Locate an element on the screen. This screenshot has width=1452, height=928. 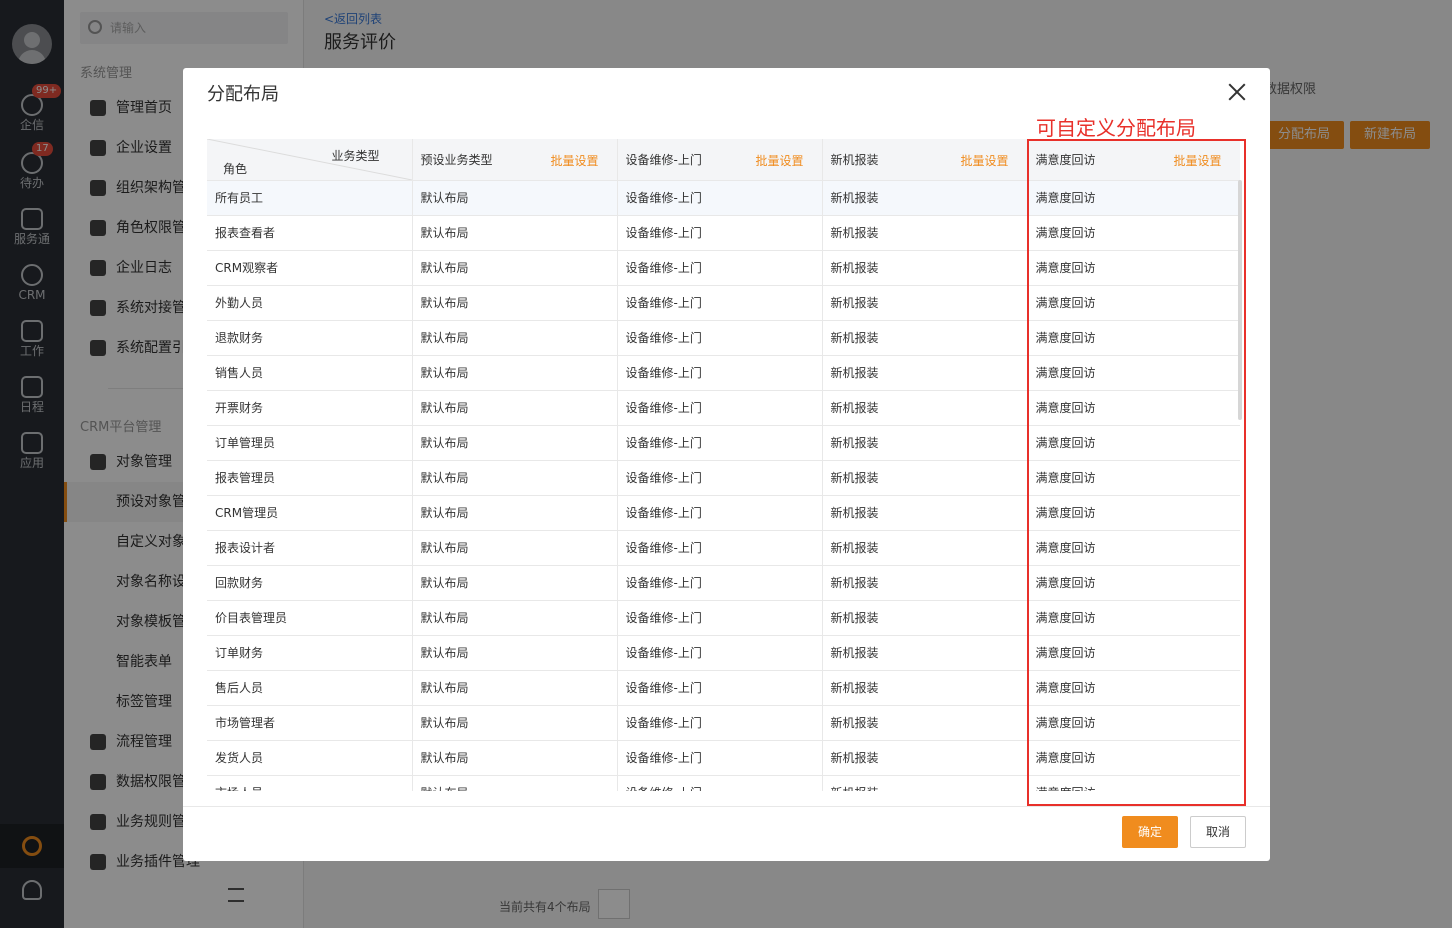
role-cell: CRM观察者 is located at coordinates (310, 268).